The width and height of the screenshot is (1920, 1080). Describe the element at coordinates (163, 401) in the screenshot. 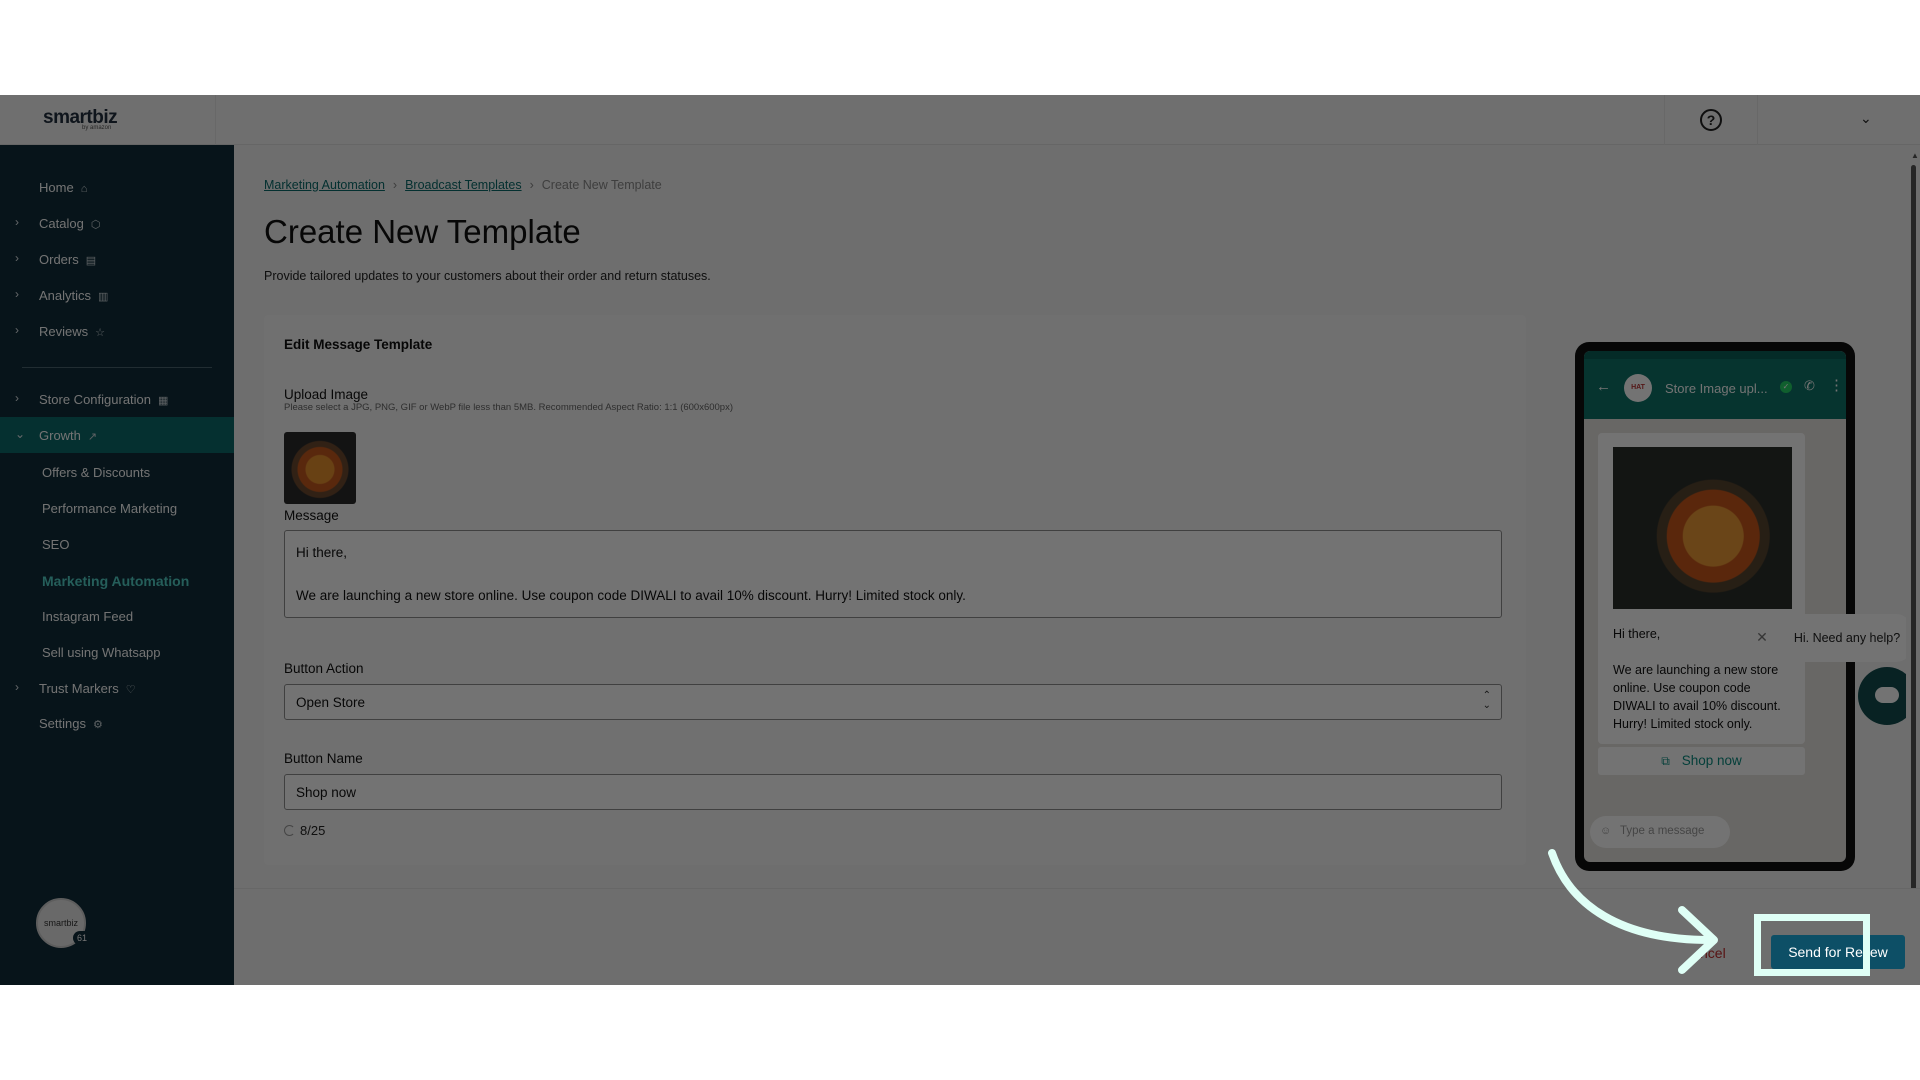

I see `store-icon: ▦` at that location.